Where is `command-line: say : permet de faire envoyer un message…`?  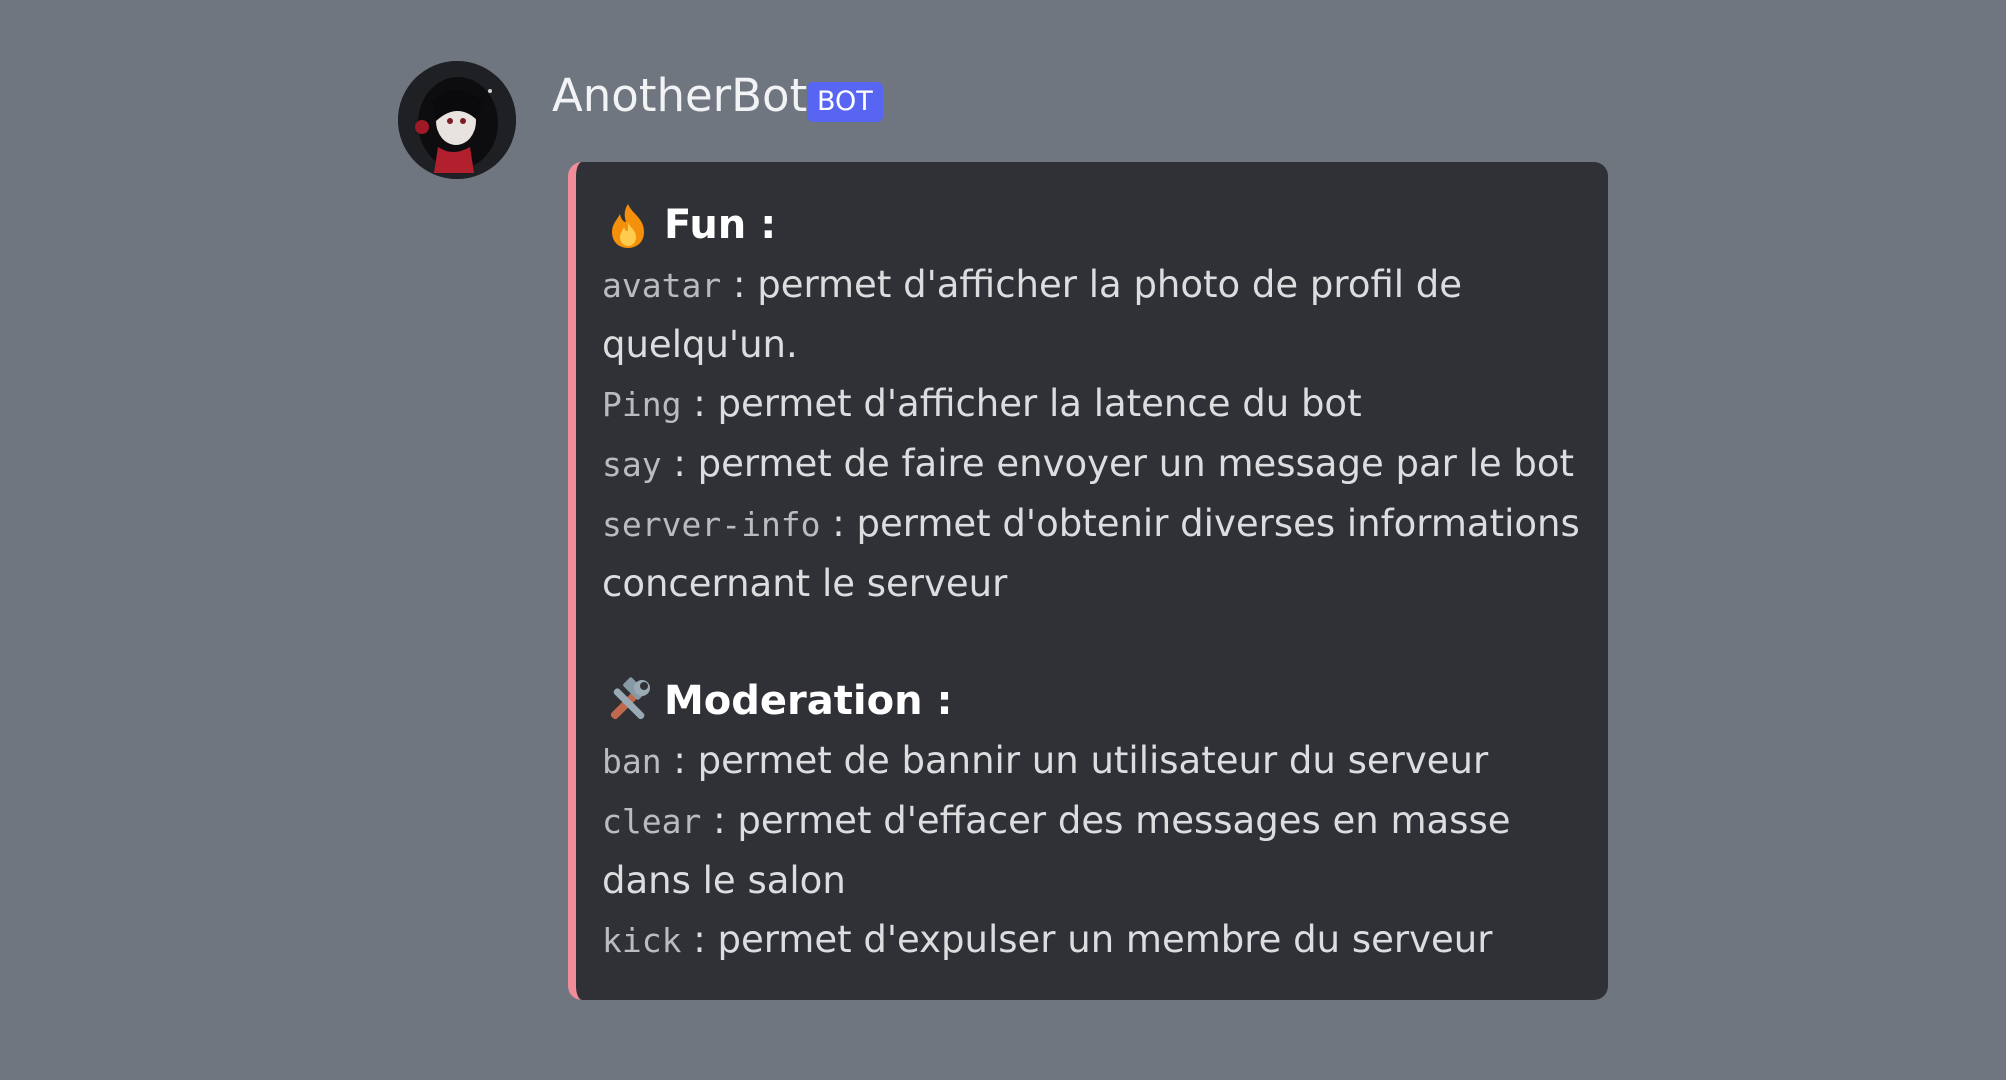 command-line: say : permet de faire envoyer un message… is located at coordinates (1095, 464).